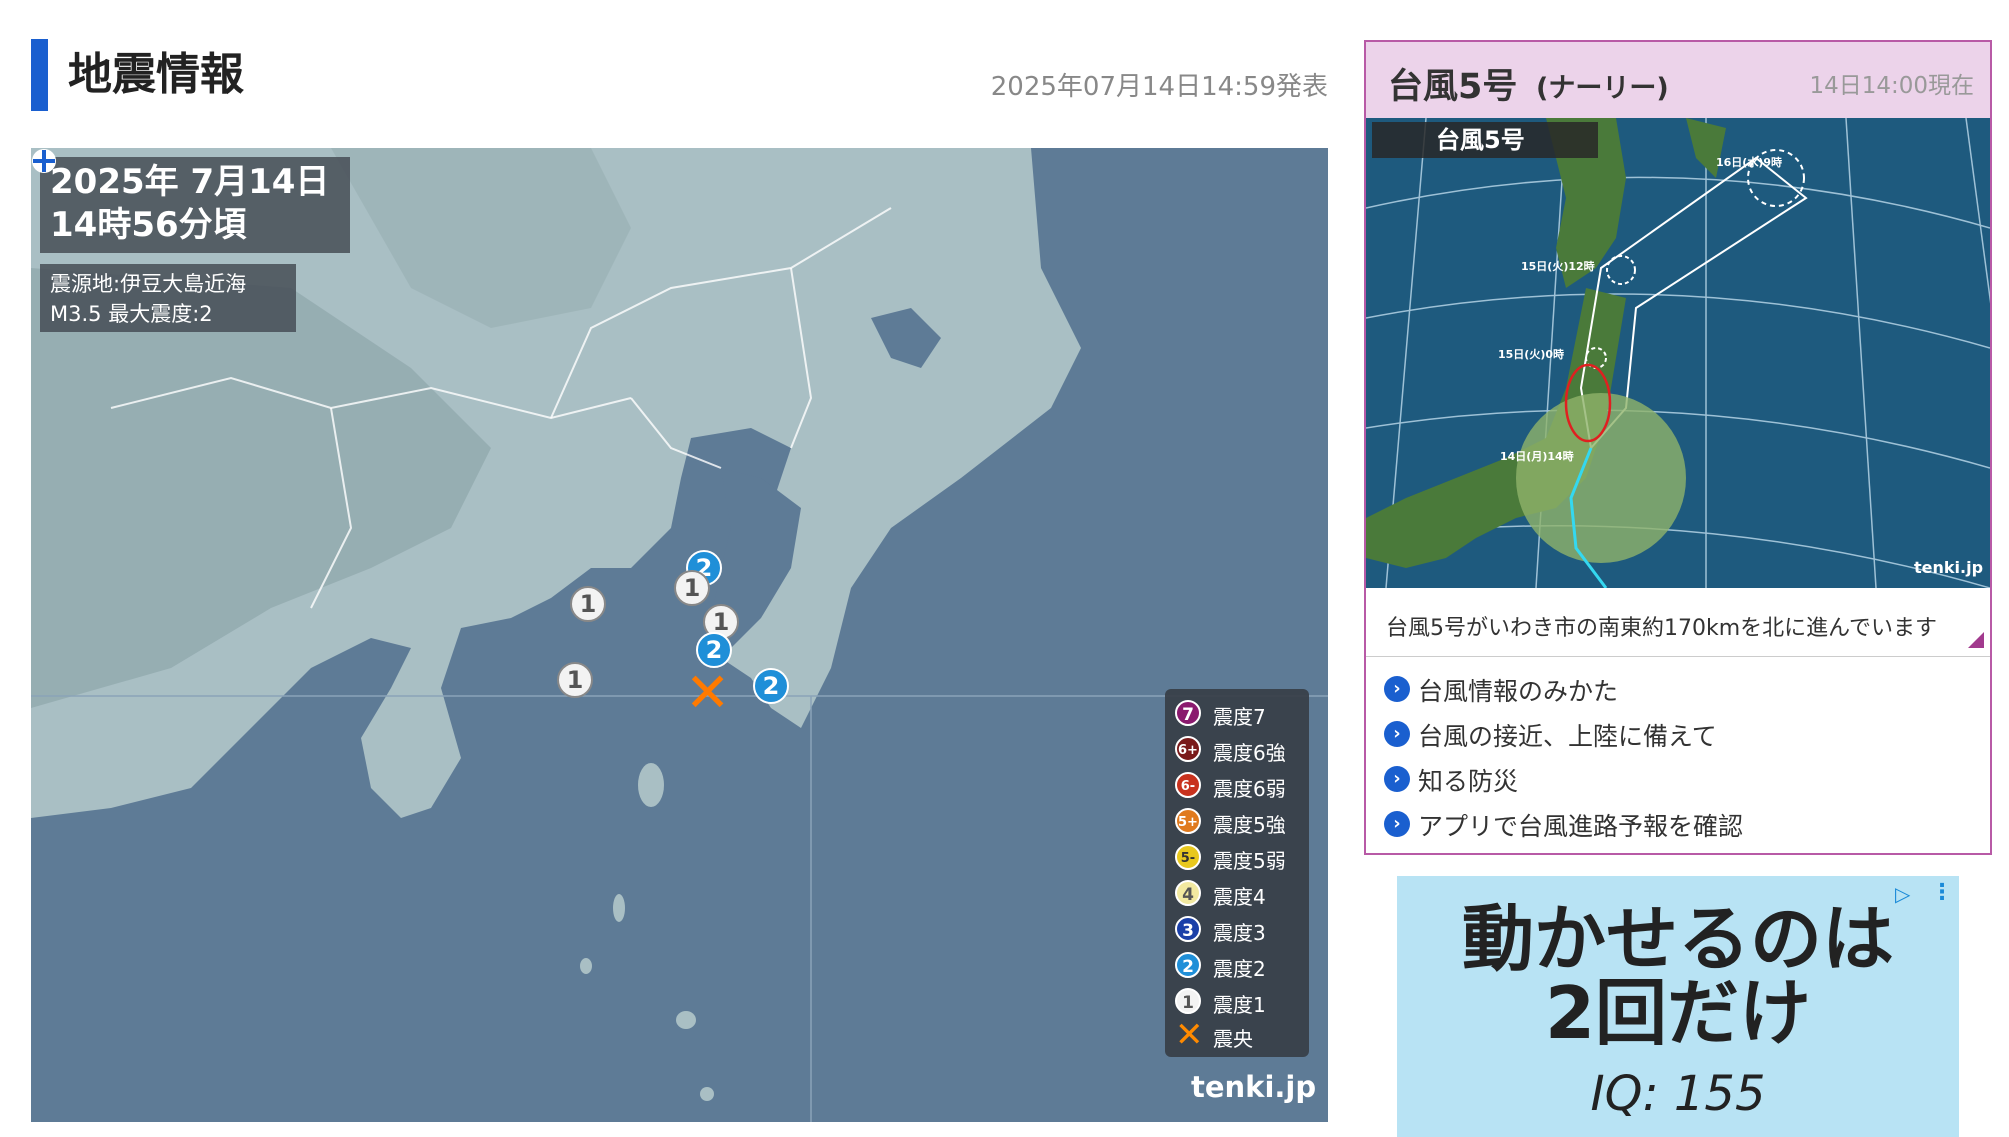 The height and width of the screenshot is (1137, 2009). What do you see at coordinates (771, 686) in the screenshot?
I see `intensity-marker: 2` at bounding box center [771, 686].